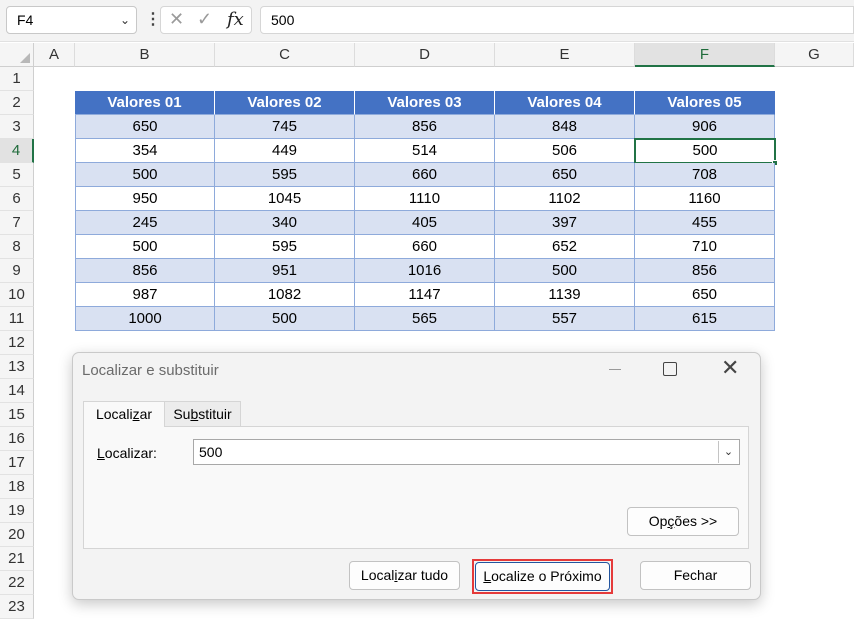 The width and height of the screenshot is (854, 620). Describe the element at coordinates (285, 103) in the screenshot. I see `table-header-cell: Valores 02` at that location.